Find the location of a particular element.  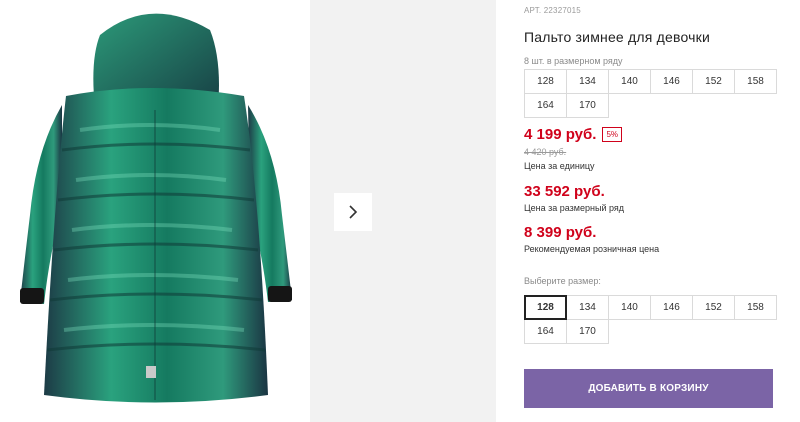

size-selector: 128 134 140 146 152 158 164 170 is located at coordinates (650, 319).